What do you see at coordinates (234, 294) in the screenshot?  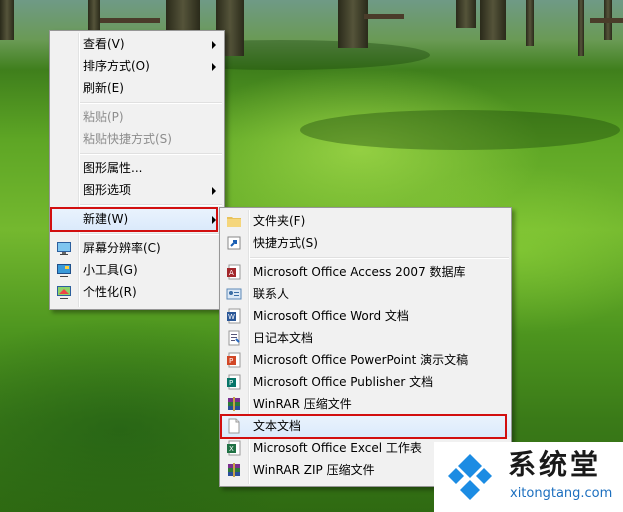 I see `contact-icon` at bounding box center [234, 294].